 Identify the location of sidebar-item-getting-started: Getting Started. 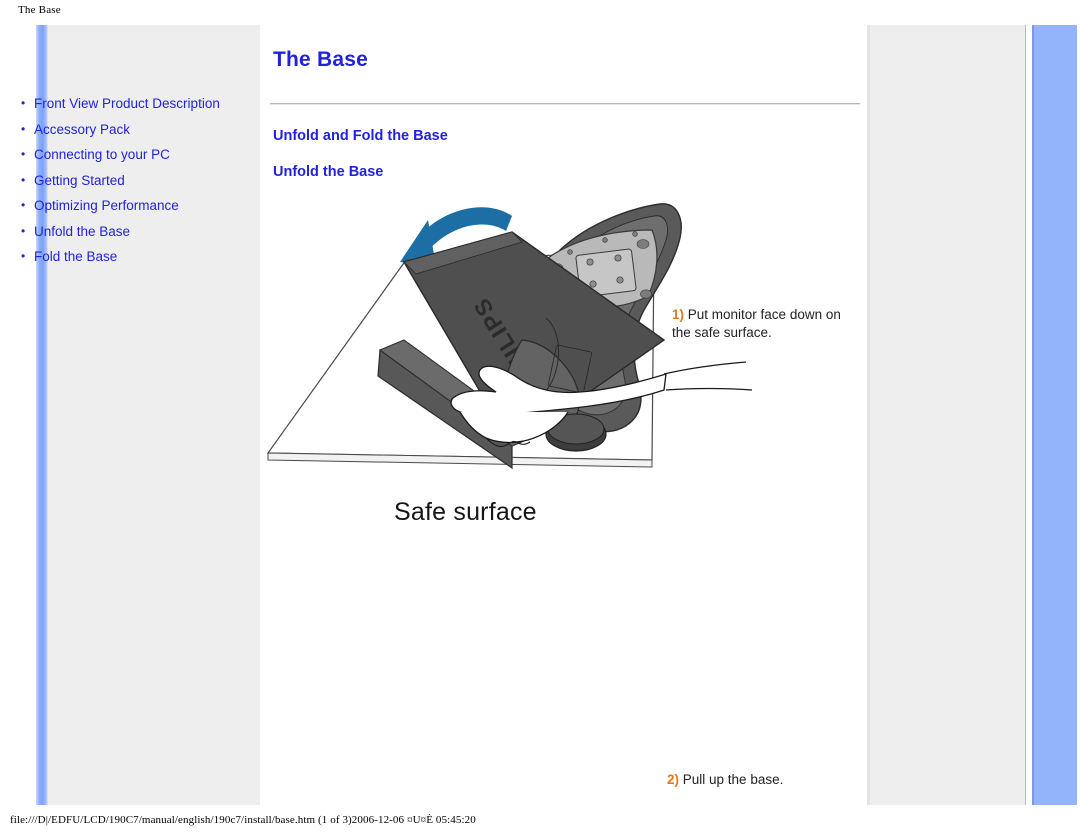
(120, 181).